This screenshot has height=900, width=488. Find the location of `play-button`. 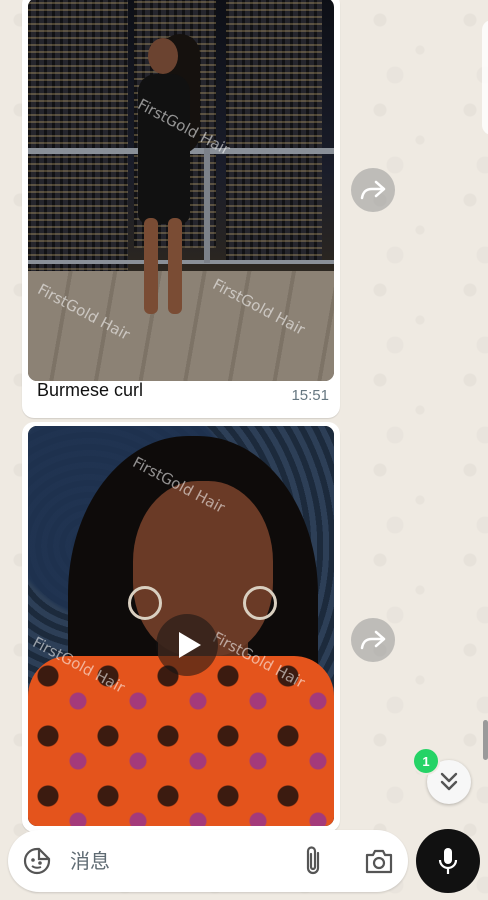

play-button is located at coordinates (187, 645).